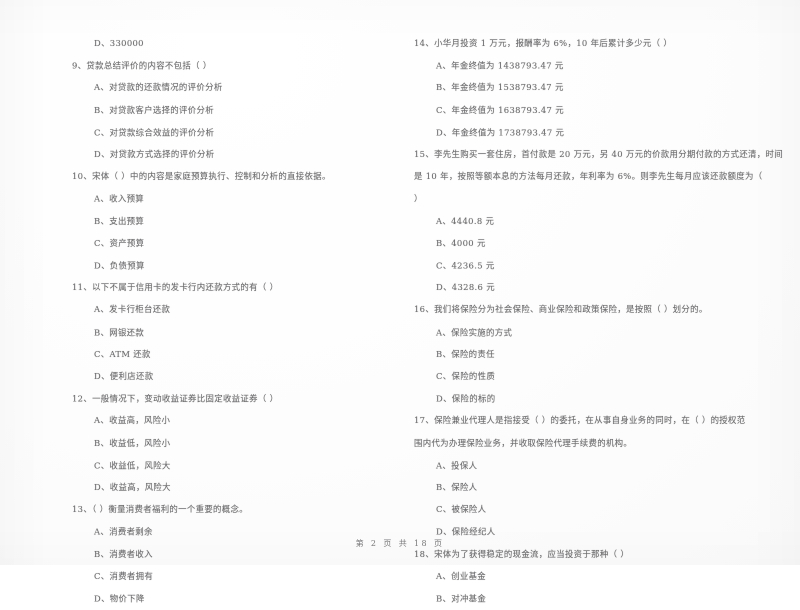 This screenshot has width=800, height=610. What do you see at coordinates (142, 65) in the screenshot?
I see `question-stem: 9、贷款总结评价的内容不包括（ ）` at bounding box center [142, 65].